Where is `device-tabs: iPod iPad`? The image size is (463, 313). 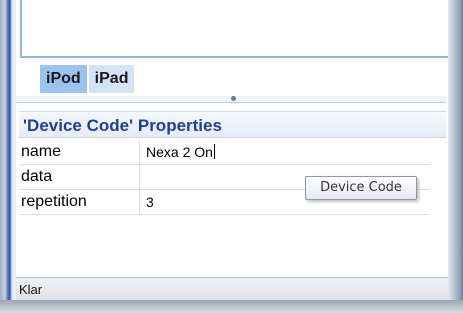 device-tabs: iPod iPad is located at coordinates (88, 79).